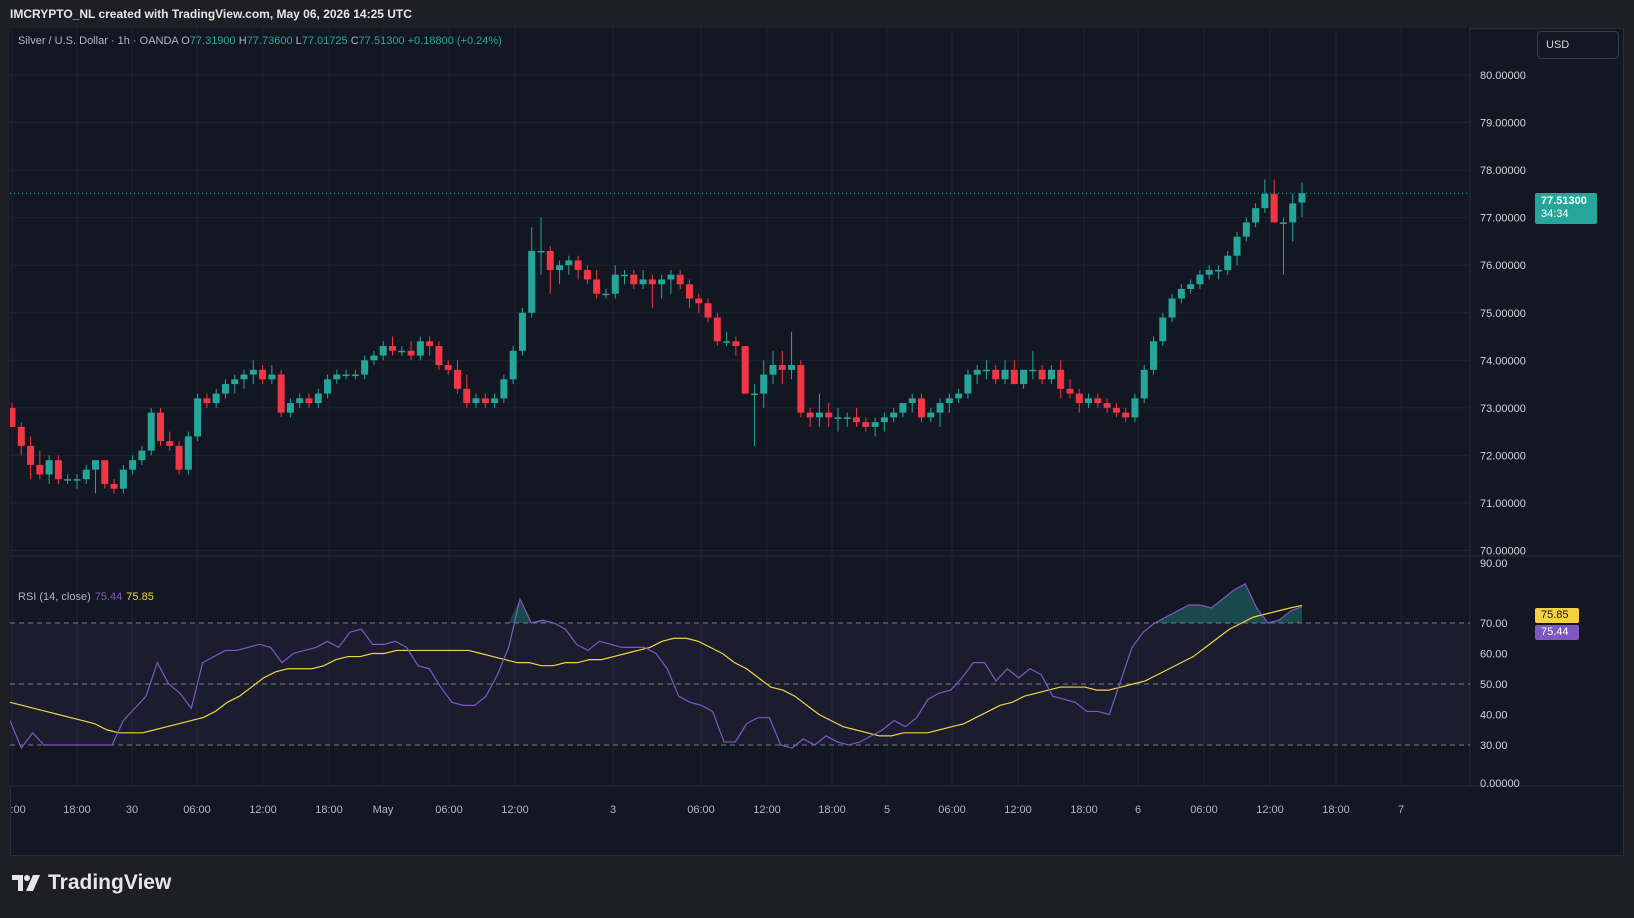 Image resolution: width=1634 pixels, height=918 pixels. I want to click on change-value: +0.18800 (+0.24%), so click(454, 41).